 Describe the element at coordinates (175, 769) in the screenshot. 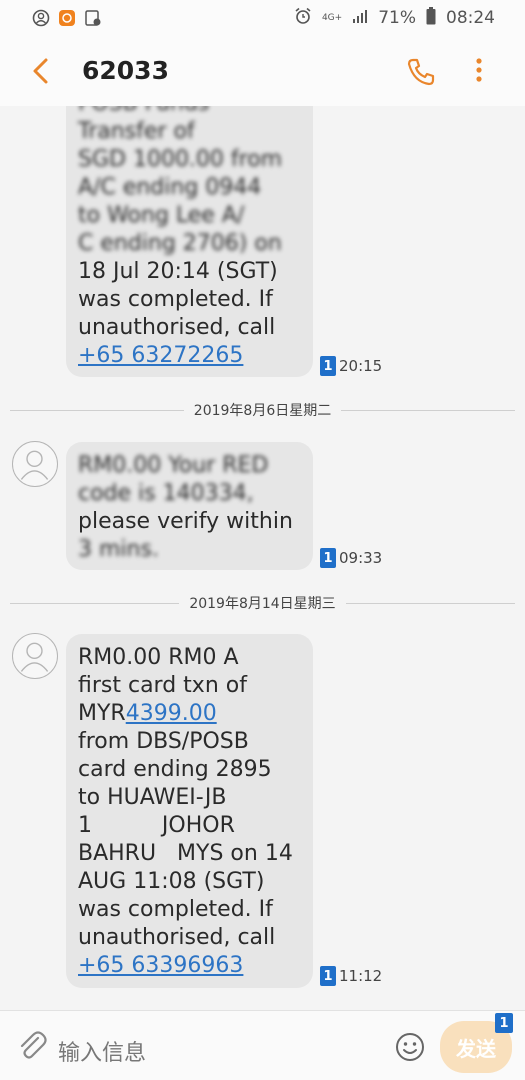

I see `message-line: card ending 2895` at that location.